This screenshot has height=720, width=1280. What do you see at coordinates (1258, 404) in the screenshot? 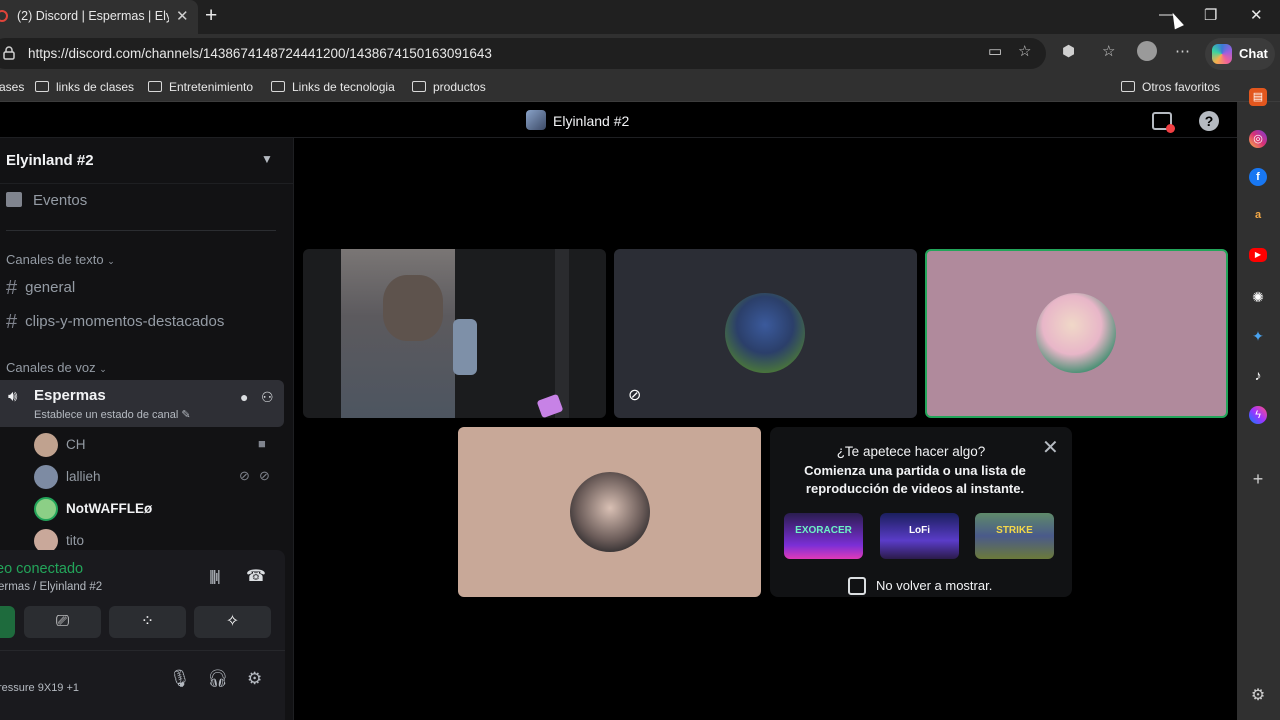
I see `browser-sidebar: ▤ ◎ f a ▶ ✺ ✦ ♪ ϟ + ⚙` at bounding box center [1258, 404].